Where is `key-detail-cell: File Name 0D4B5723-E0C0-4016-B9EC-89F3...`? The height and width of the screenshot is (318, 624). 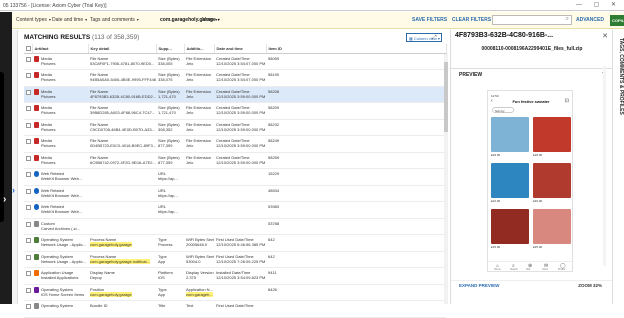 key-detail-cell: File Name 0D4B5723-E0C0-4016-B9EC-89F3... is located at coordinates (122, 144).